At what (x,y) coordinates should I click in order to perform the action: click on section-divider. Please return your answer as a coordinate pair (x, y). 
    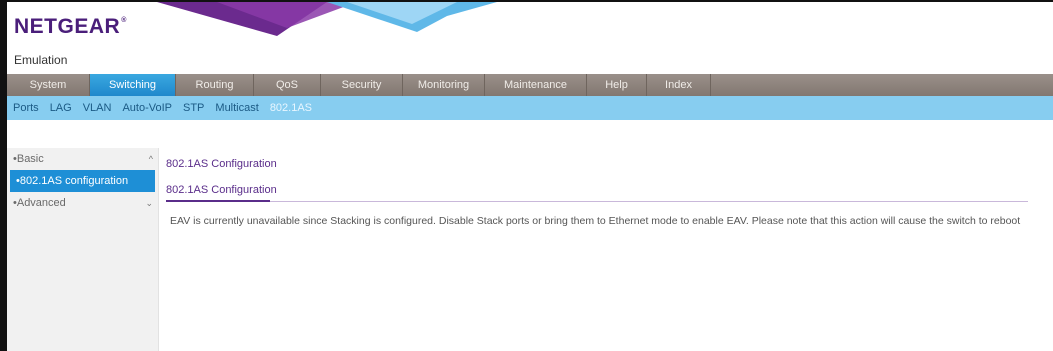
    Looking at the image, I should click on (597, 201).